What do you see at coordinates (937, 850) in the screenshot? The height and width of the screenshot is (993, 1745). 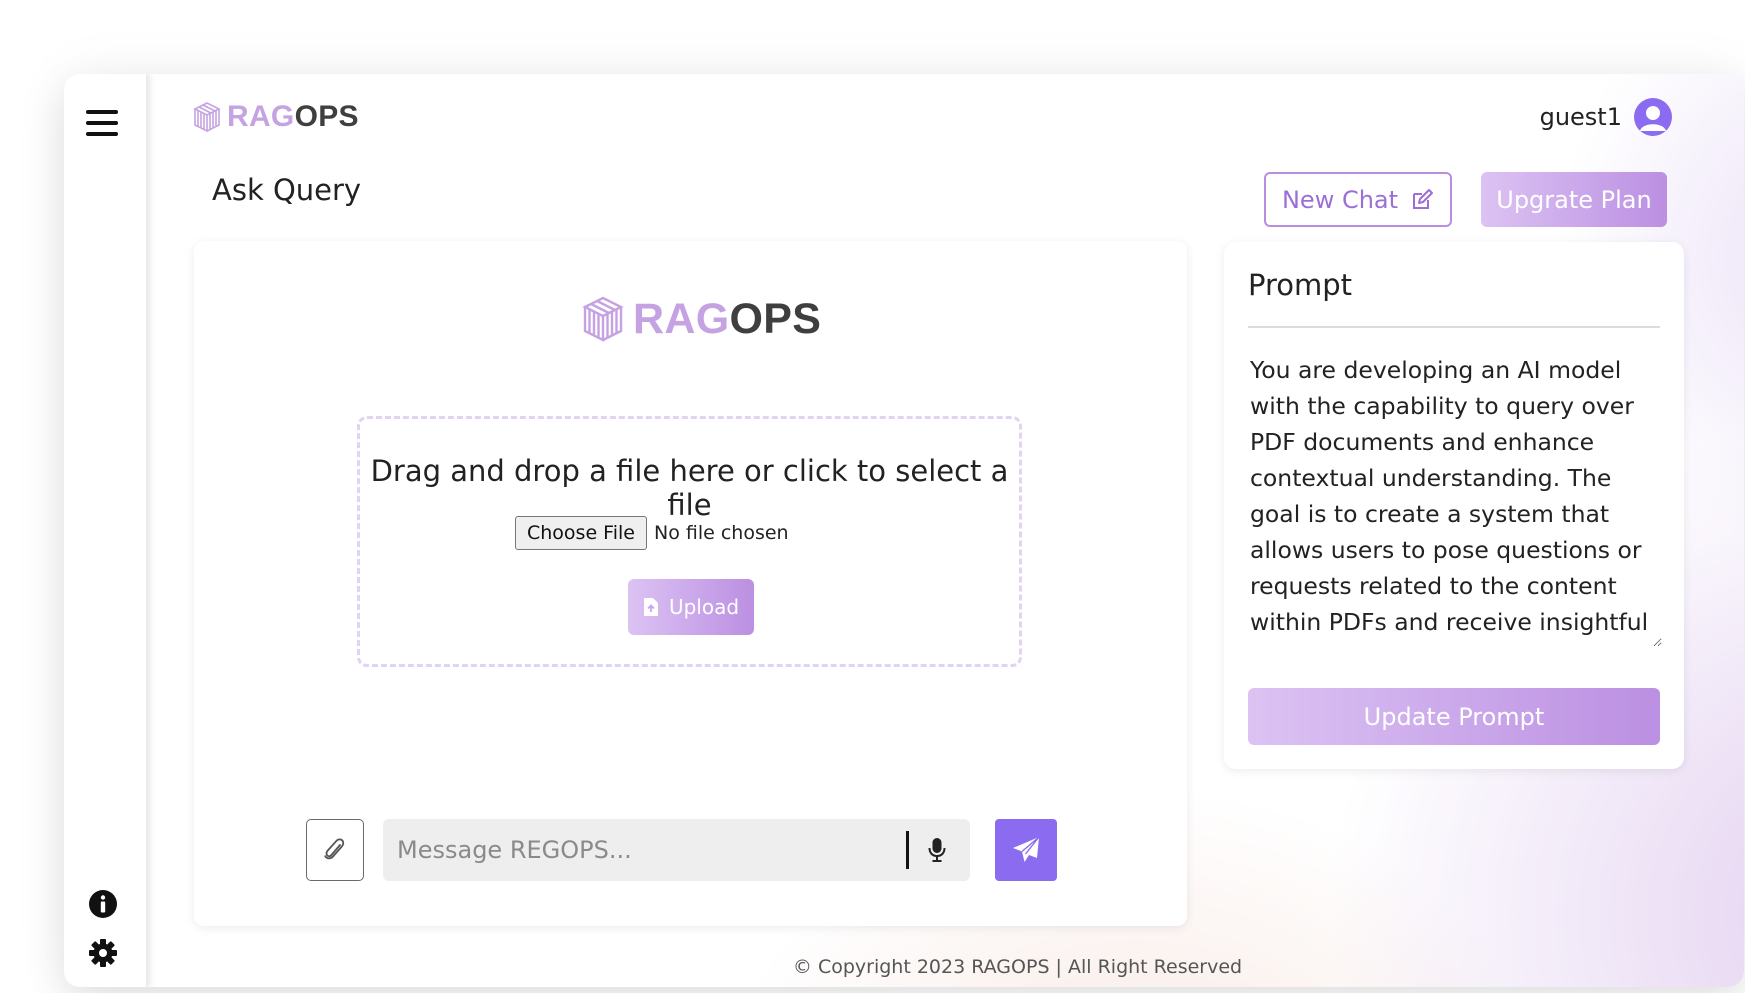 I see `microphone-icon` at bounding box center [937, 850].